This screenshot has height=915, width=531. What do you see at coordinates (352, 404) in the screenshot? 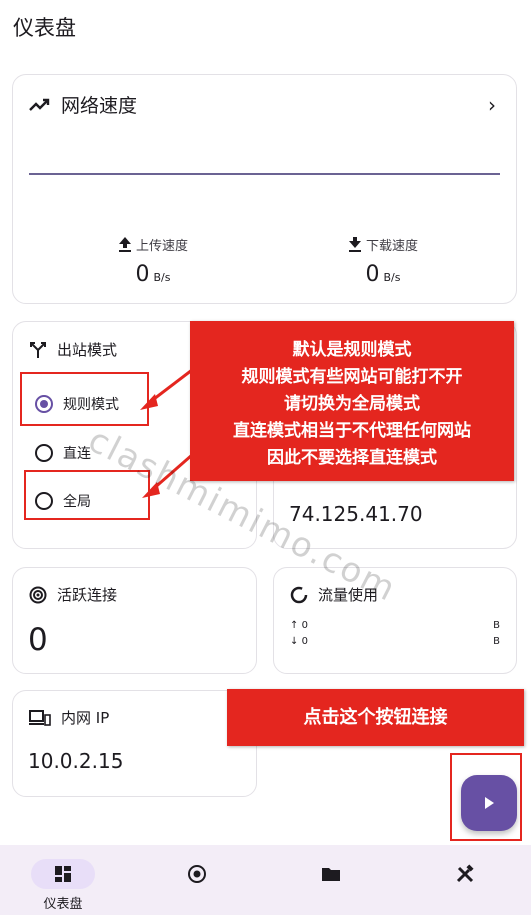
I see `callout-line: 请切换为全局模式` at bounding box center [352, 404].